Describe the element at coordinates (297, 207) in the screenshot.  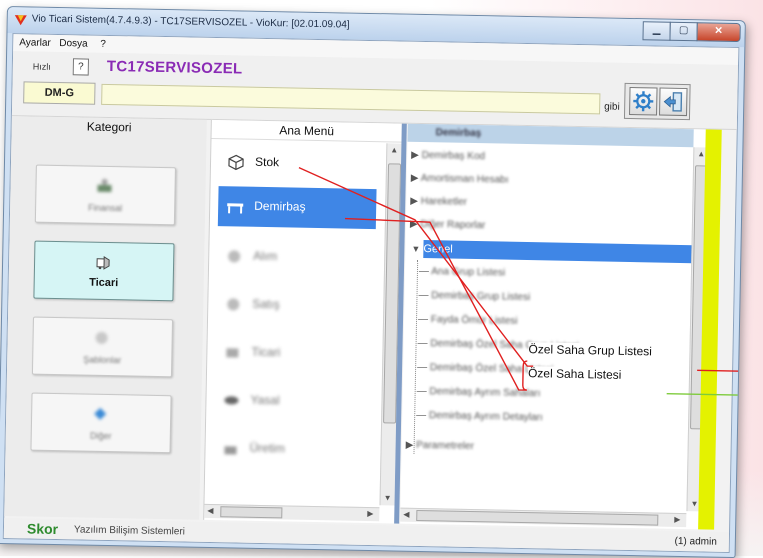
I see `ana-menu-demirbas: Demirbaş` at that location.